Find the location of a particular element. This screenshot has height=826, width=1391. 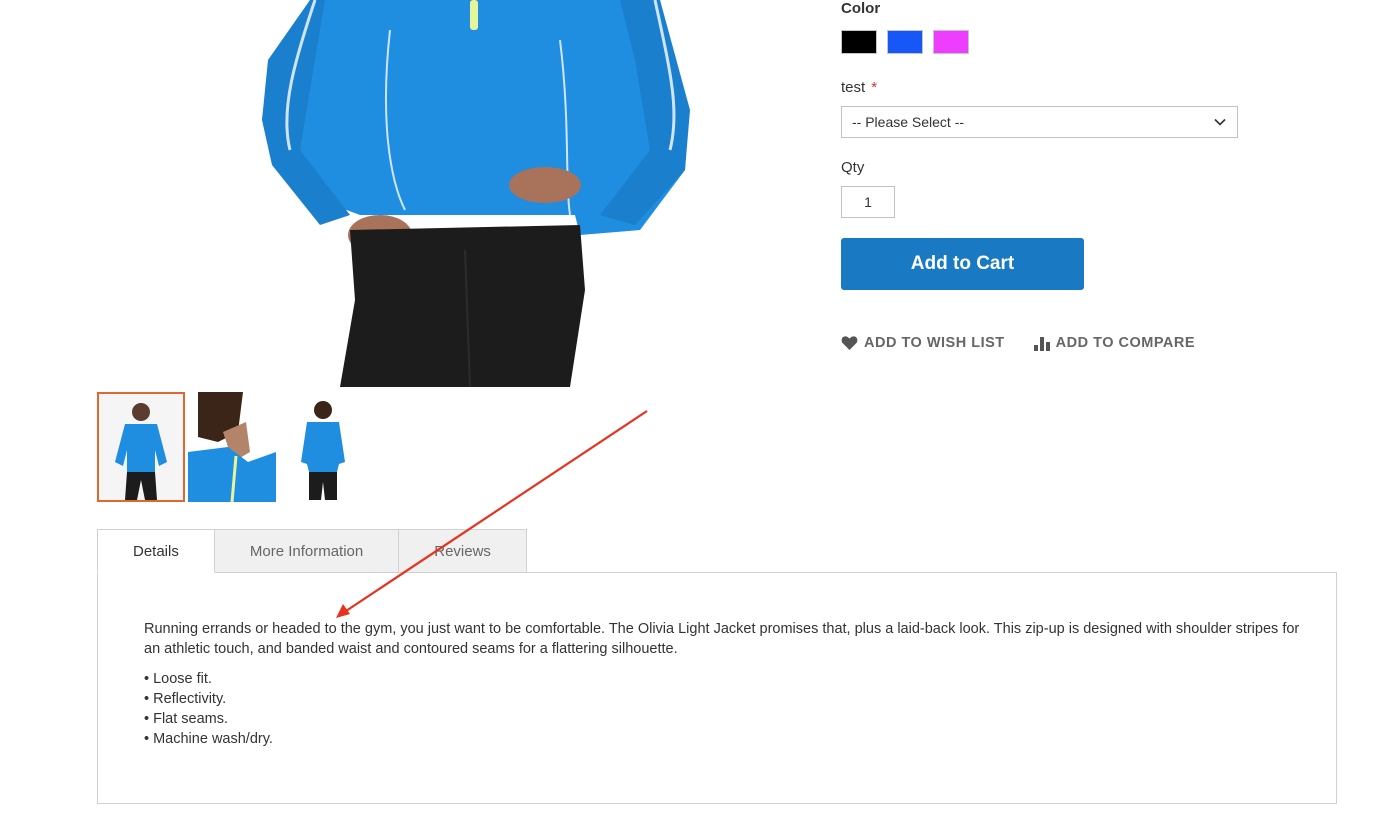

compare-icon is located at coordinates (1041, 344).